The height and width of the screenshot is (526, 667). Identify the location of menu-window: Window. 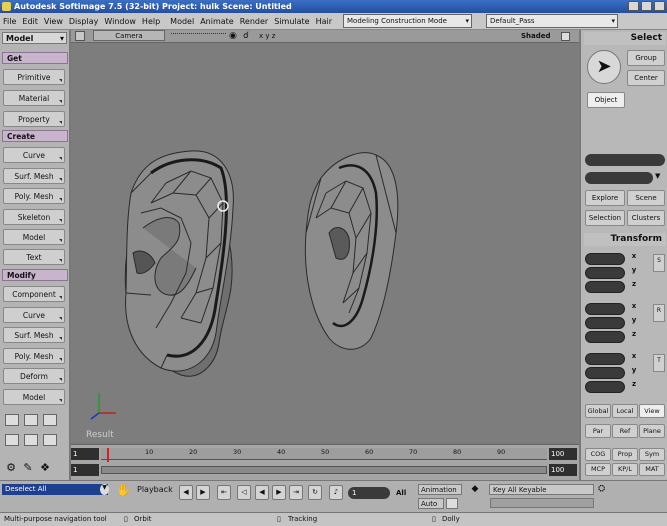
(120, 21).